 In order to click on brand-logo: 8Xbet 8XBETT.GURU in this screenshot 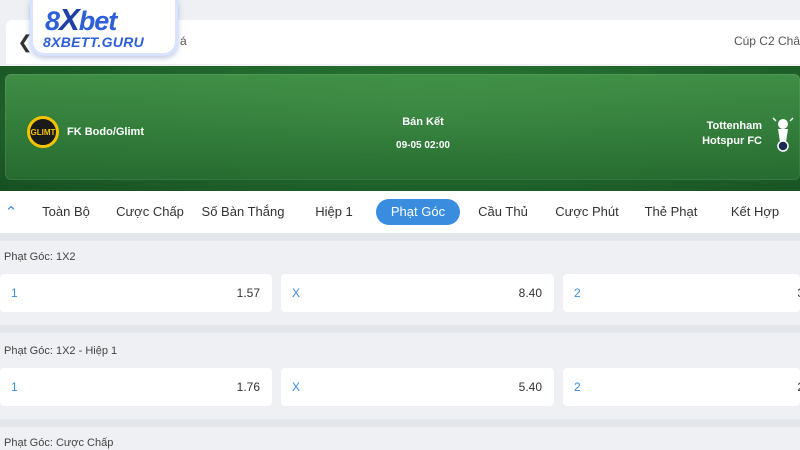, I will do `click(104, 28)`.